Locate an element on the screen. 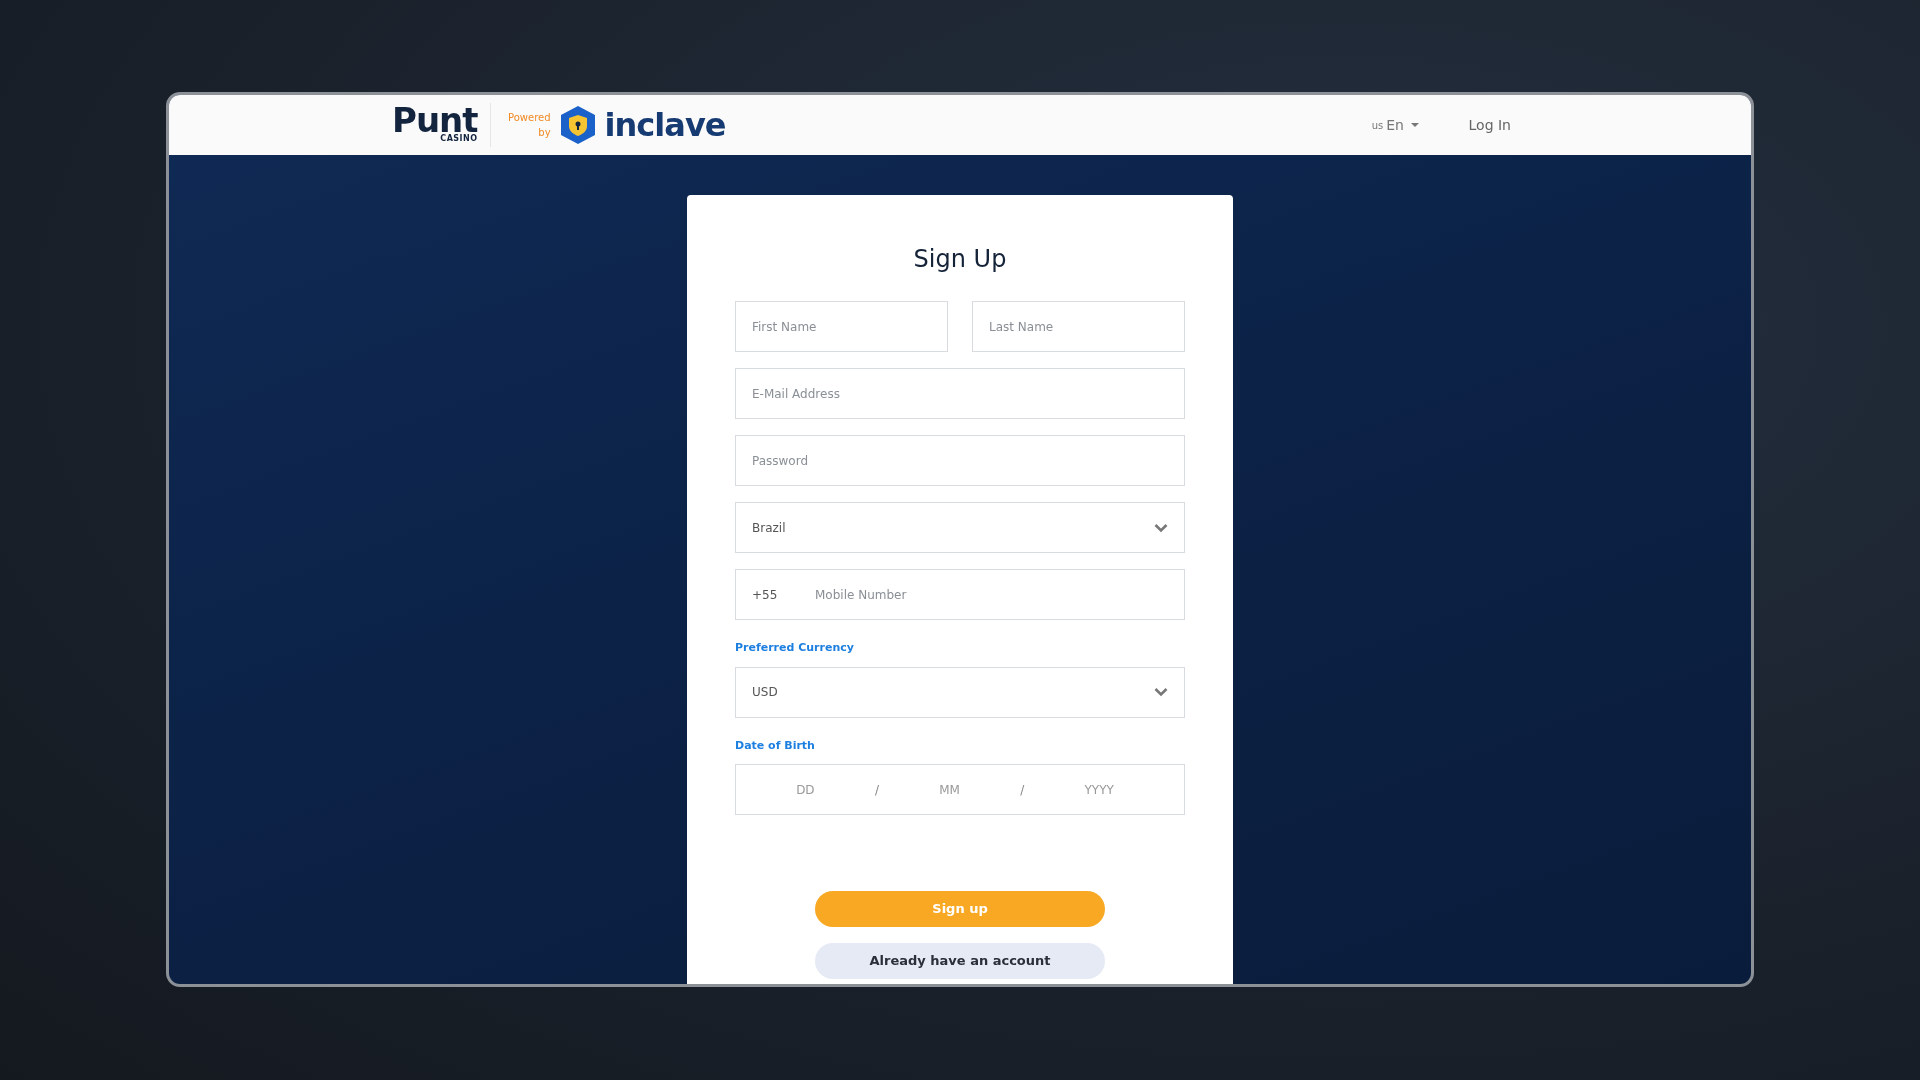 This screenshot has width=1920, height=1080. shield-icon is located at coordinates (577, 125).